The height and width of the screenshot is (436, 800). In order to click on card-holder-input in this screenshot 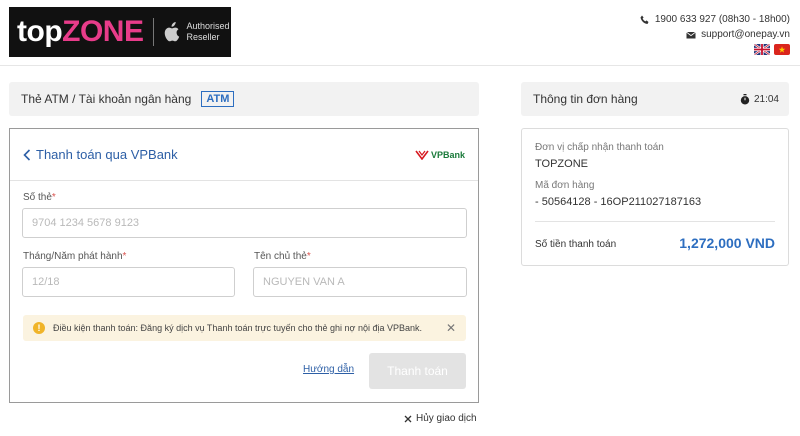, I will do `click(360, 282)`.